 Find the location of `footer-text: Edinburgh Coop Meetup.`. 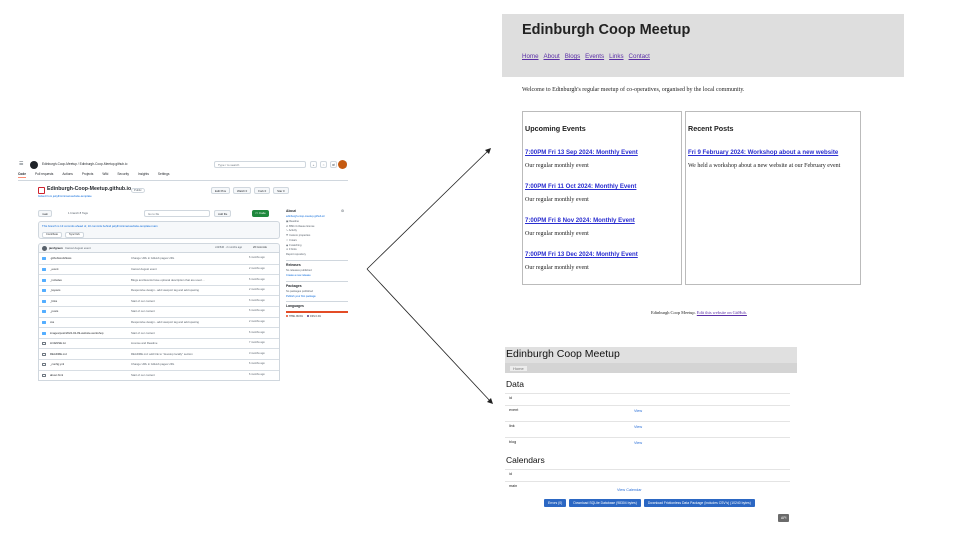

footer-text: Edinburgh Coop Meetup. is located at coordinates (673, 312).